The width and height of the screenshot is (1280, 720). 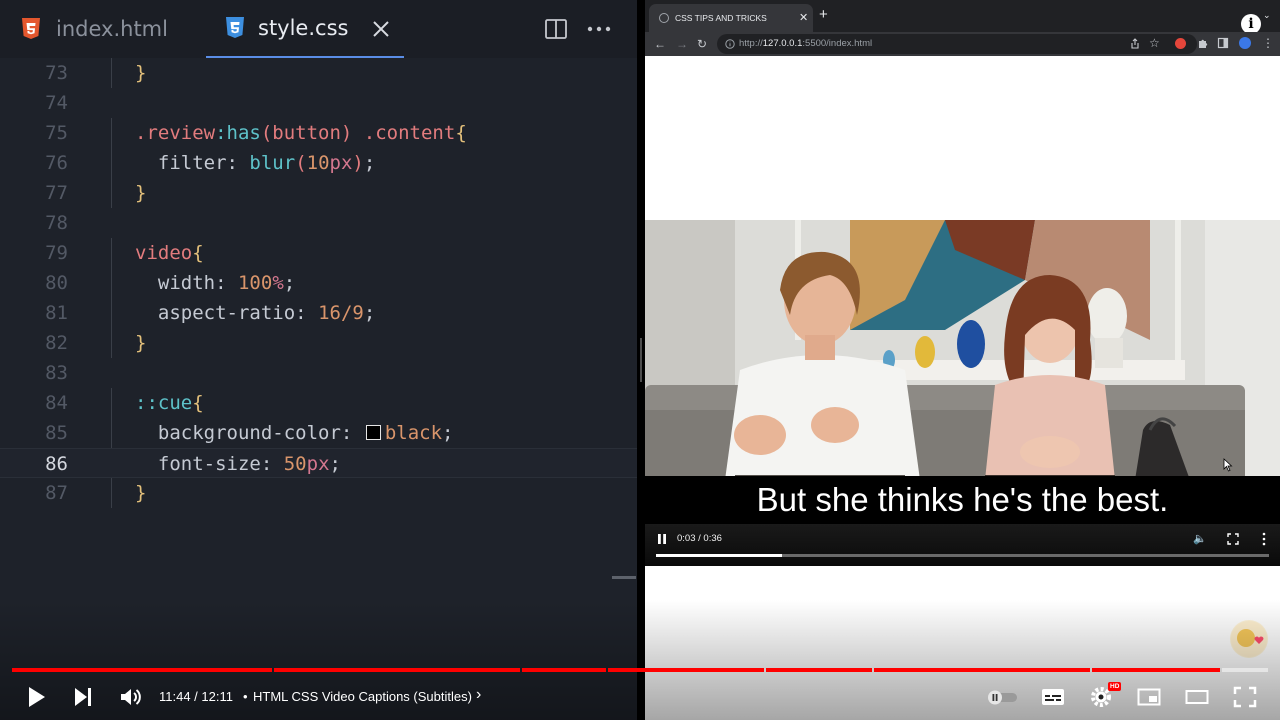 I want to click on info-icon: i, so click(x=1251, y=24).